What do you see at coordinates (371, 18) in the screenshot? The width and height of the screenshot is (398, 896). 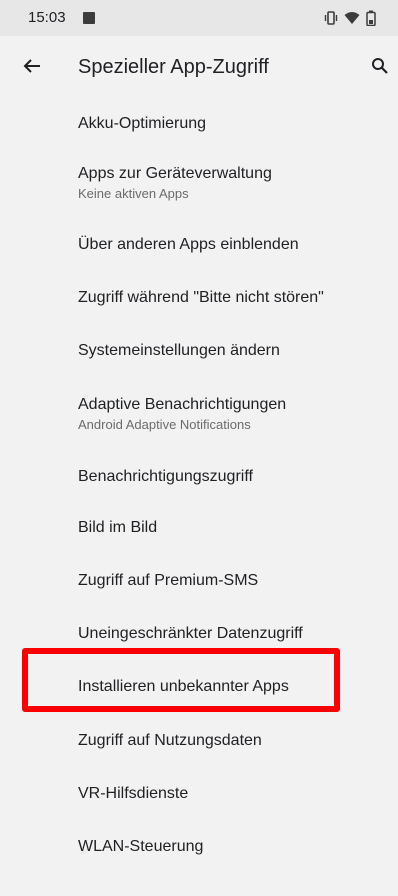 I see `battery-icon` at bounding box center [371, 18].